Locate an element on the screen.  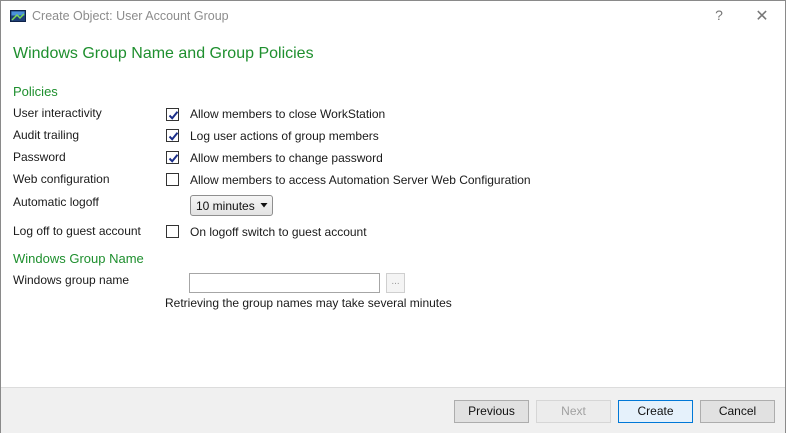
title-bar: Create Object: User Account Group ? ✕ is located at coordinates (393, 16).